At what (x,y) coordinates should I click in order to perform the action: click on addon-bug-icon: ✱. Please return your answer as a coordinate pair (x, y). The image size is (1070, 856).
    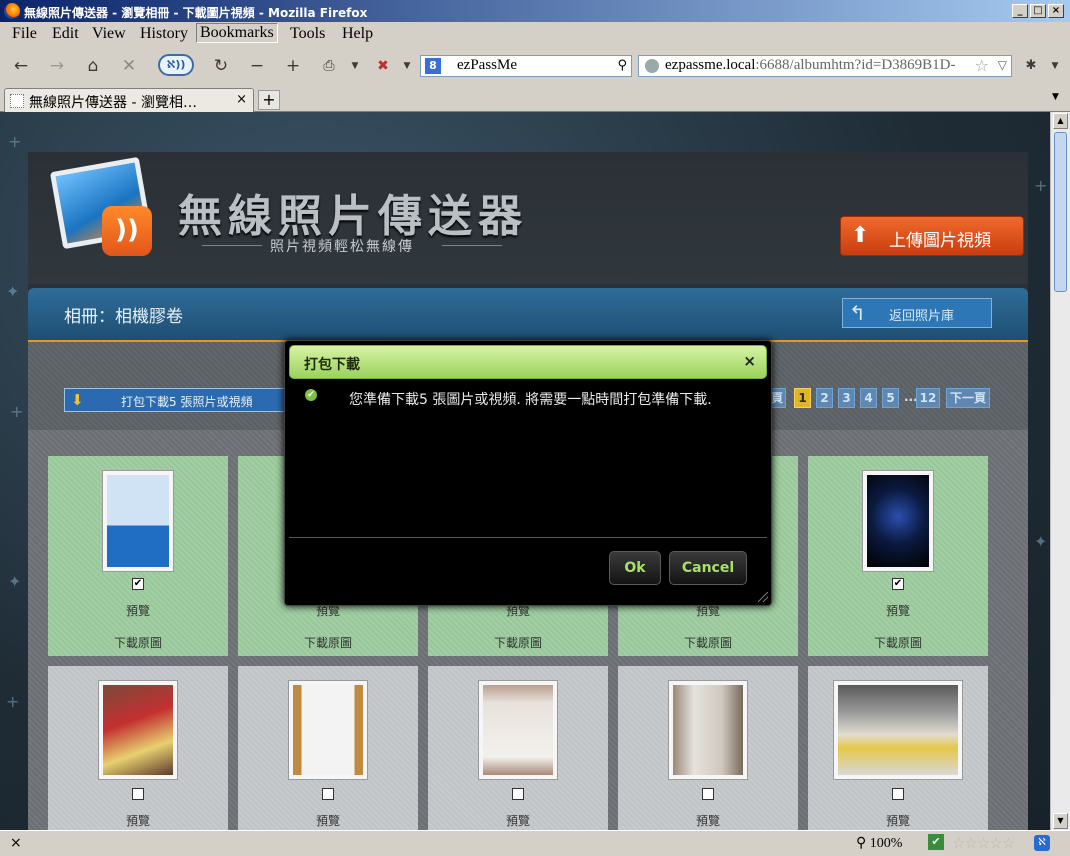
    Looking at the image, I should click on (1031, 66).